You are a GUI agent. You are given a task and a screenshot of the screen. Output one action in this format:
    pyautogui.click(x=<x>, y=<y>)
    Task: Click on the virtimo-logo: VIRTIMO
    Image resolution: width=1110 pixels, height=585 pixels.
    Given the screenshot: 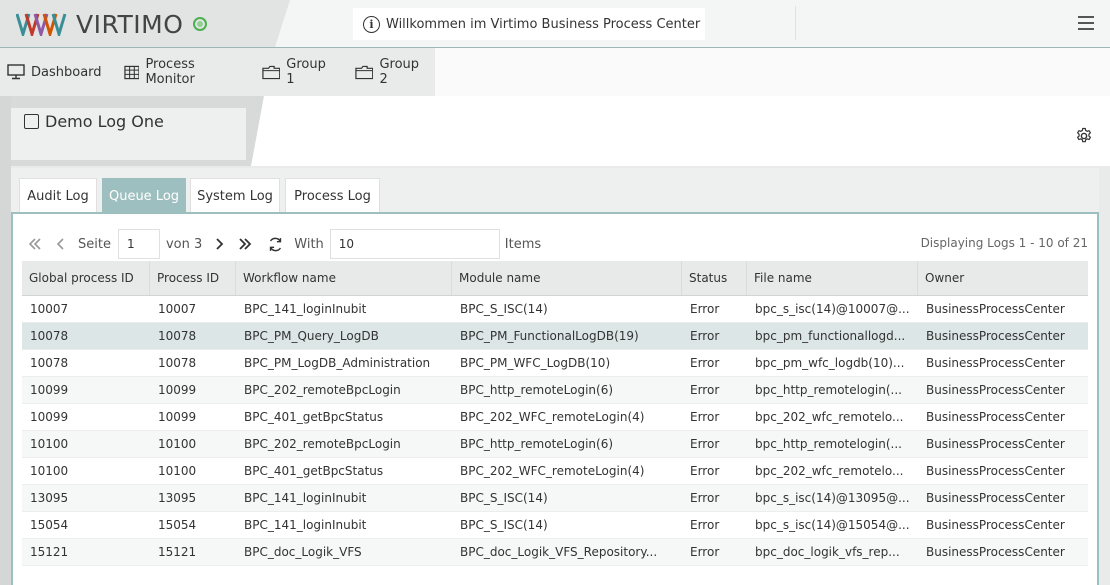 What is the action you would take?
    pyautogui.click(x=100, y=24)
    